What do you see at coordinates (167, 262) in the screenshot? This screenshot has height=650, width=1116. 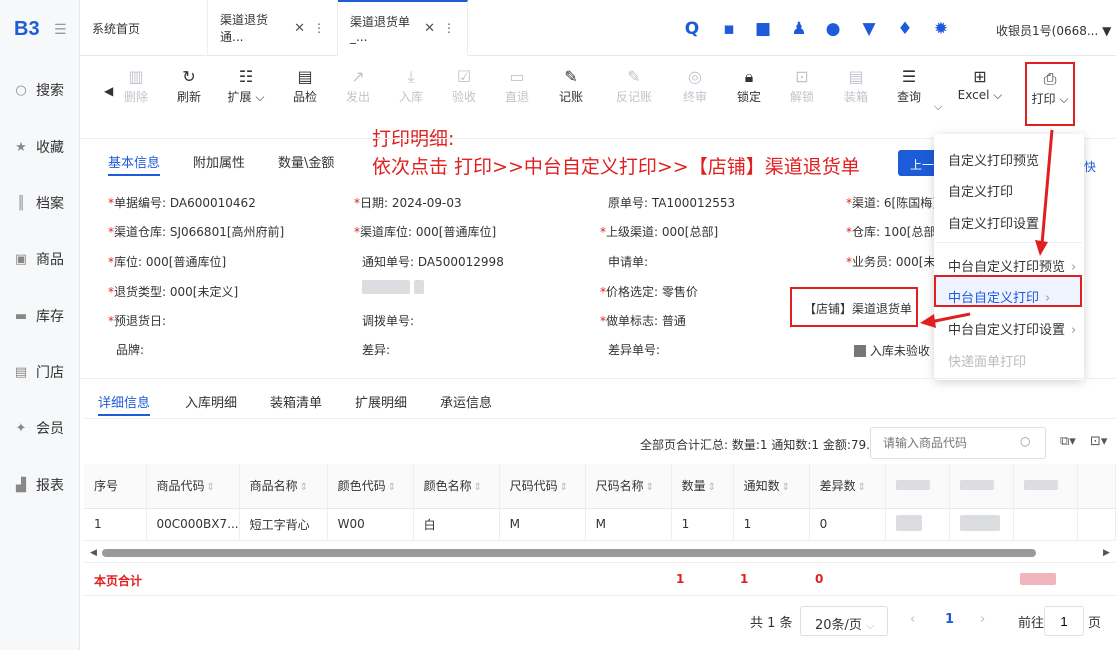 I see `field-location: *库位: 000[普通库位]` at bounding box center [167, 262].